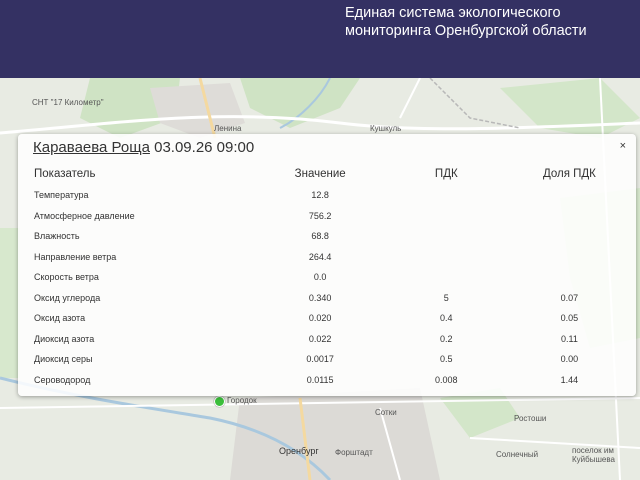  I want to click on row-value: 68.8, so click(320, 236).